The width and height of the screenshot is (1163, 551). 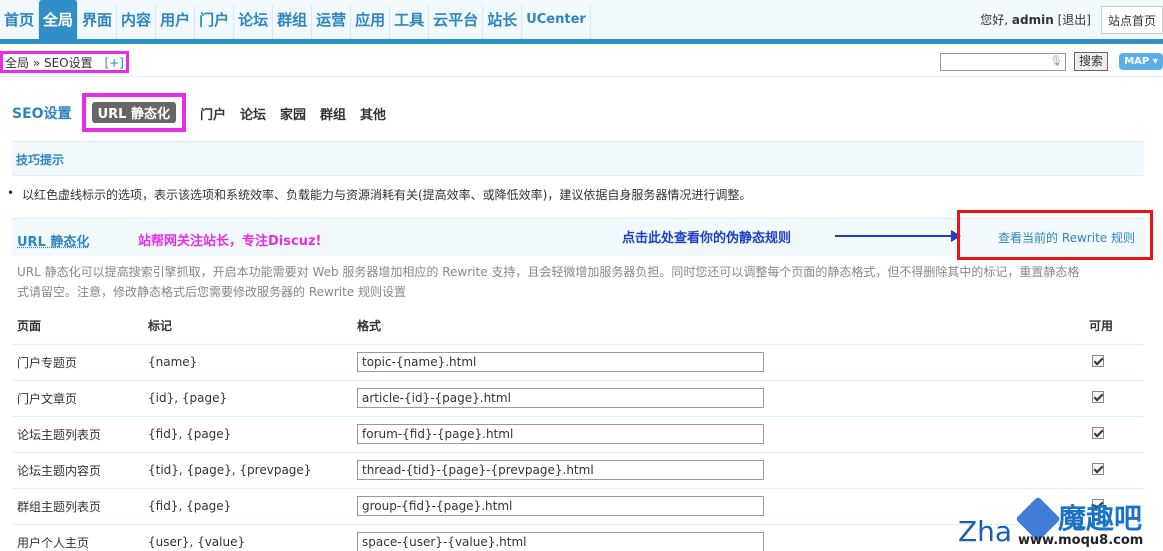 What do you see at coordinates (1081, 540) in the screenshot?
I see `watermark-url: www.moqu8.com` at bounding box center [1081, 540].